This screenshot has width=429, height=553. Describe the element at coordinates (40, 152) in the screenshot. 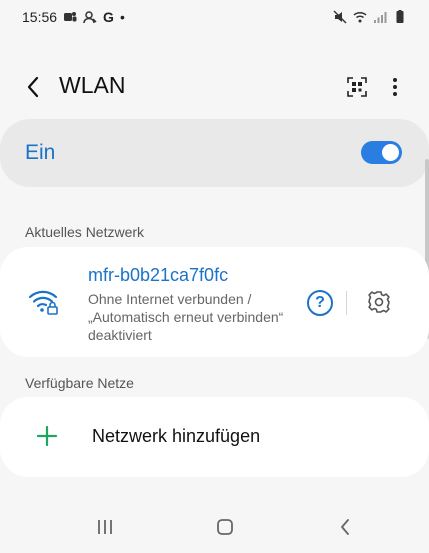

I see `master-switch-label: Ein` at that location.